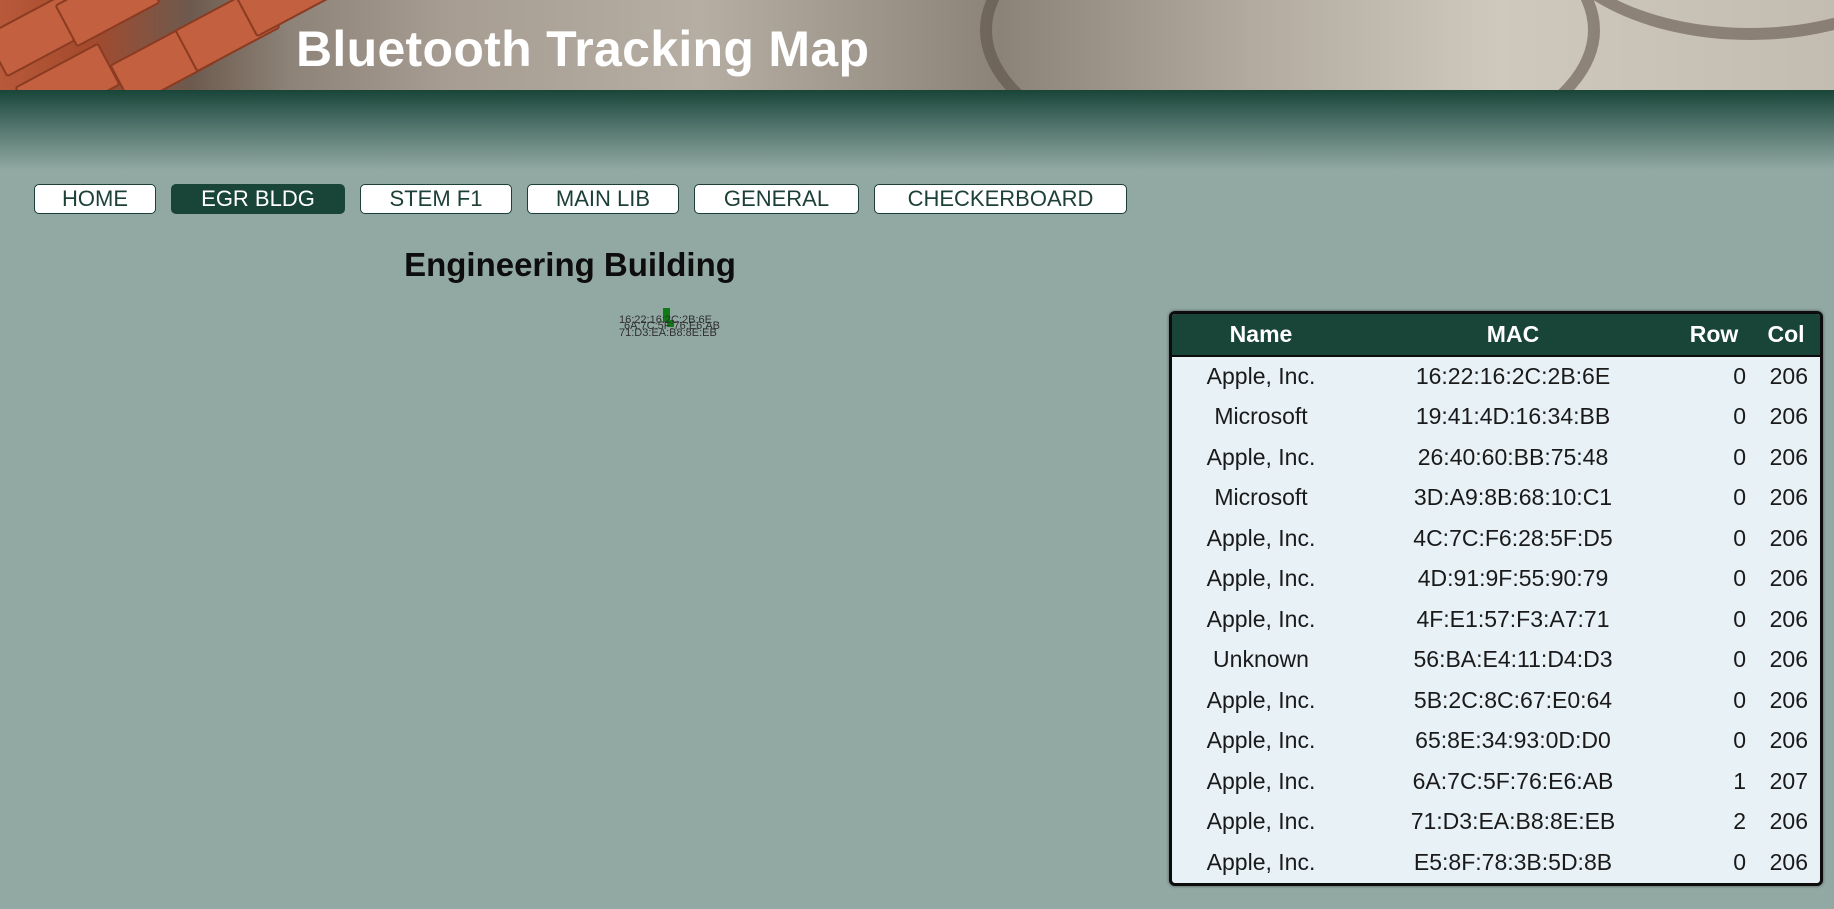 The height and width of the screenshot is (909, 1834). I want to click on cell-col: 207, so click(1788, 780).